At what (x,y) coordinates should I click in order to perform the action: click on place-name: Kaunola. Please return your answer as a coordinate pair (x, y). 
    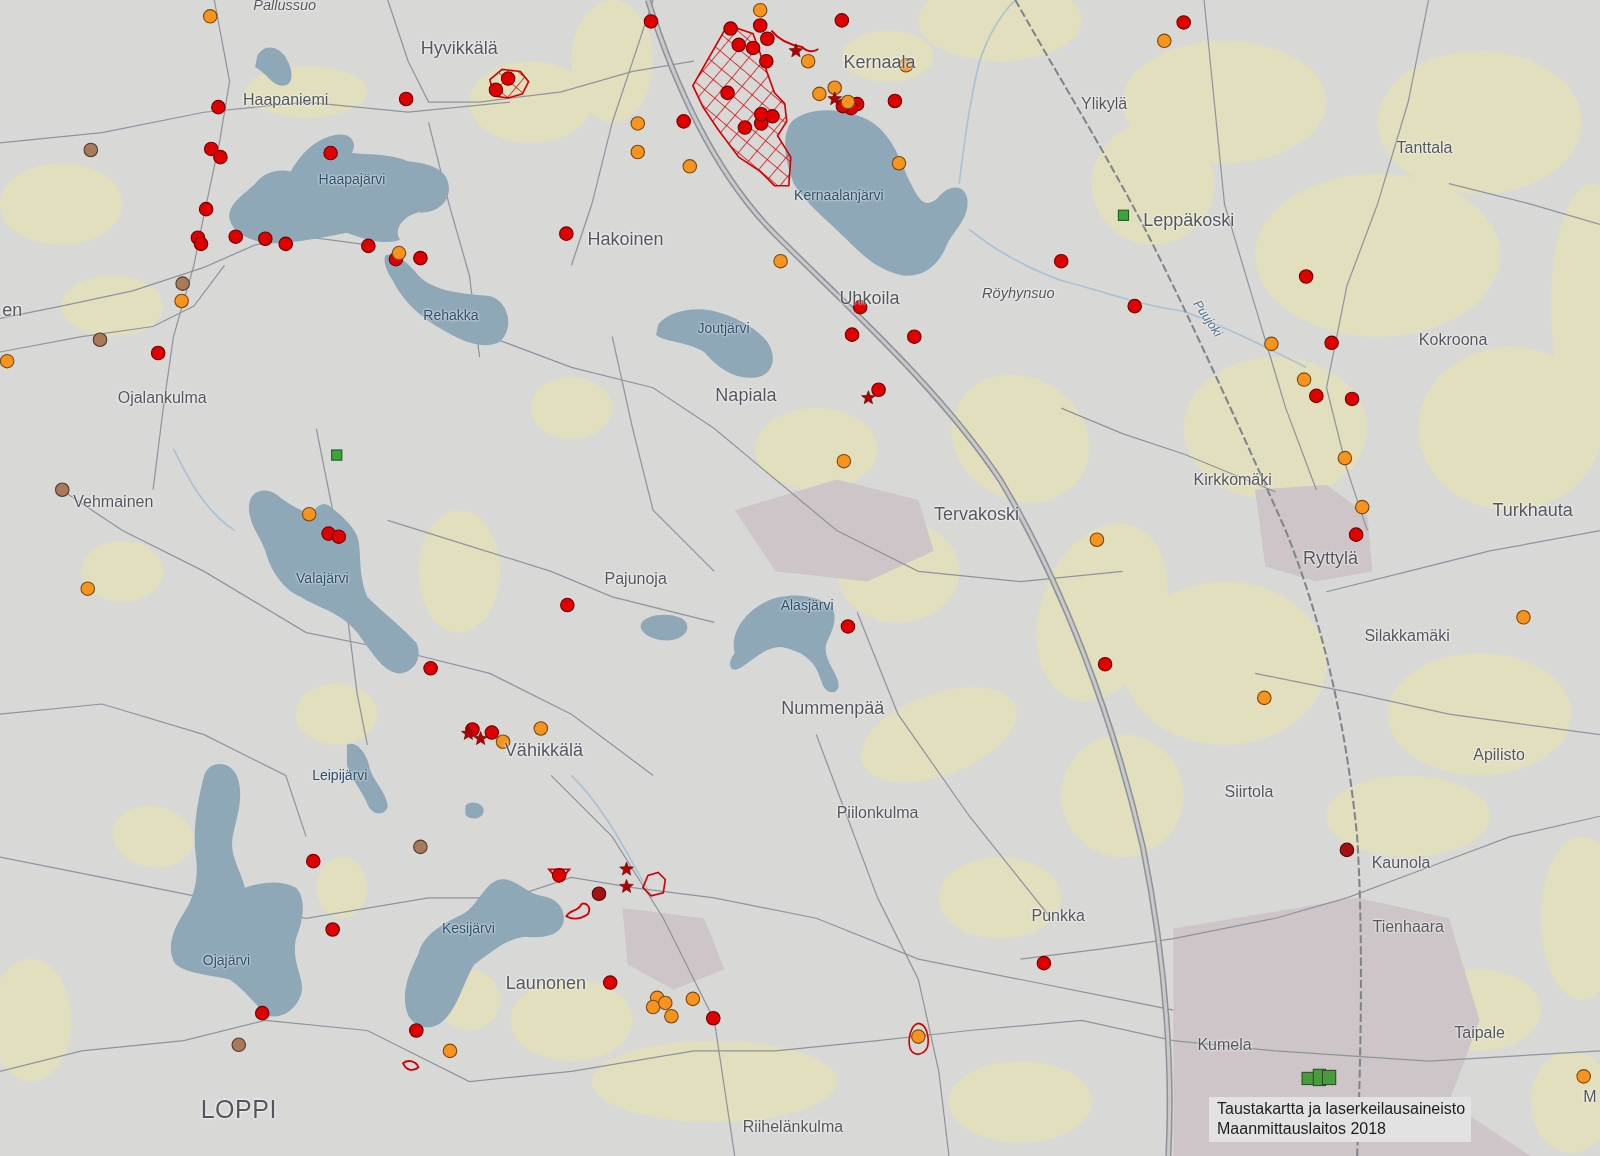
    Looking at the image, I should click on (1401, 863).